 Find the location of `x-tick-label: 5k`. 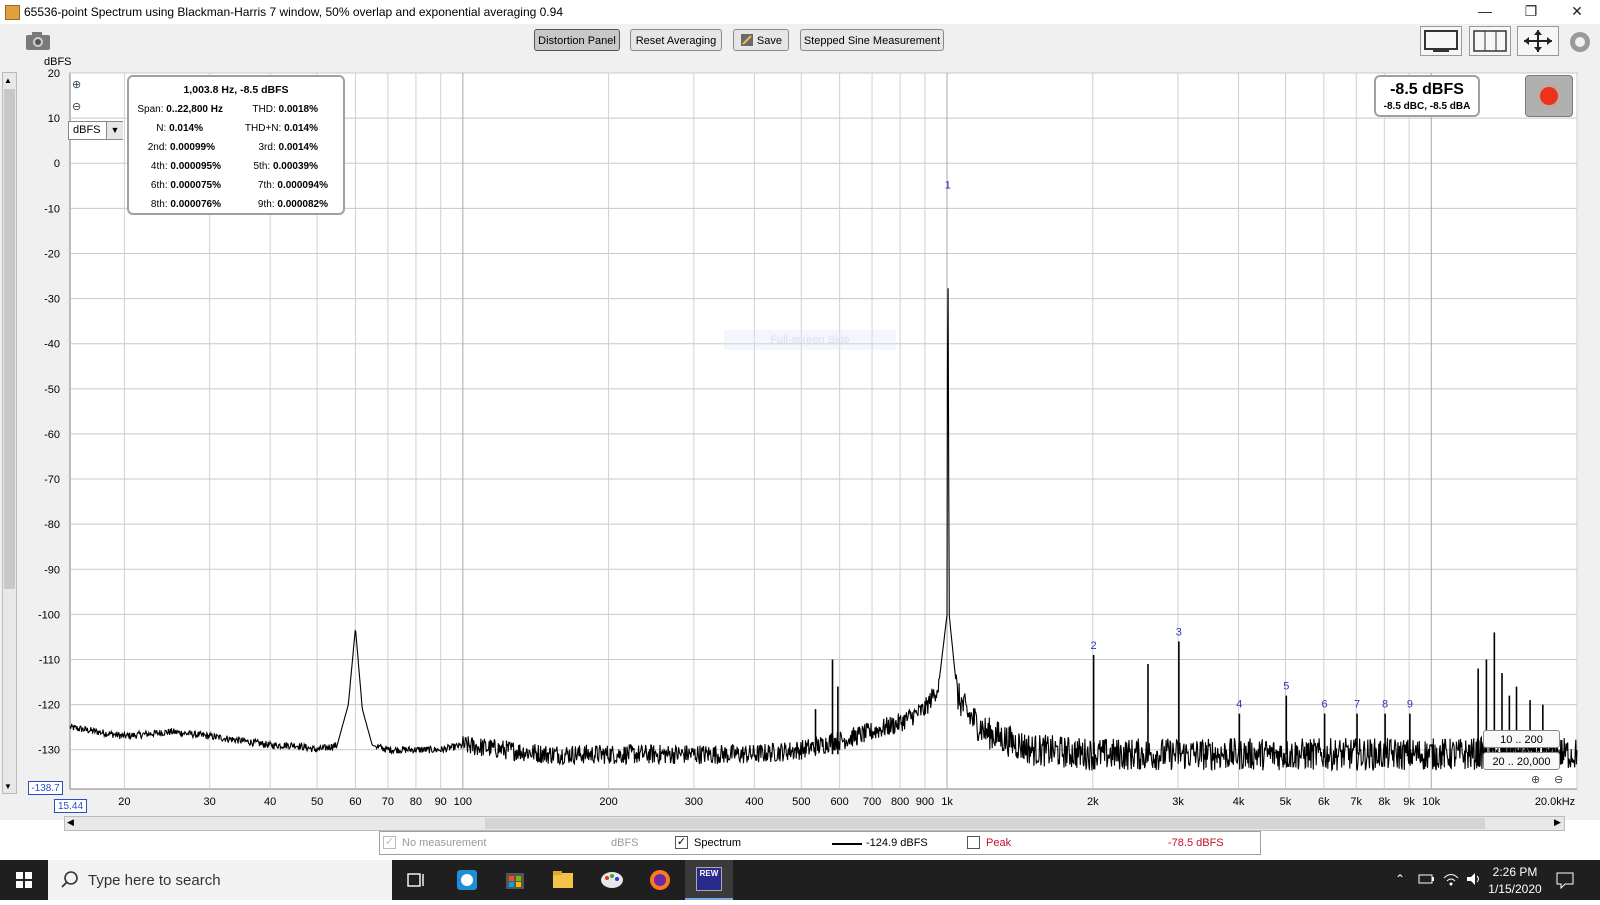

x-tick-label: 5k is located at coordinates (1286, 802).